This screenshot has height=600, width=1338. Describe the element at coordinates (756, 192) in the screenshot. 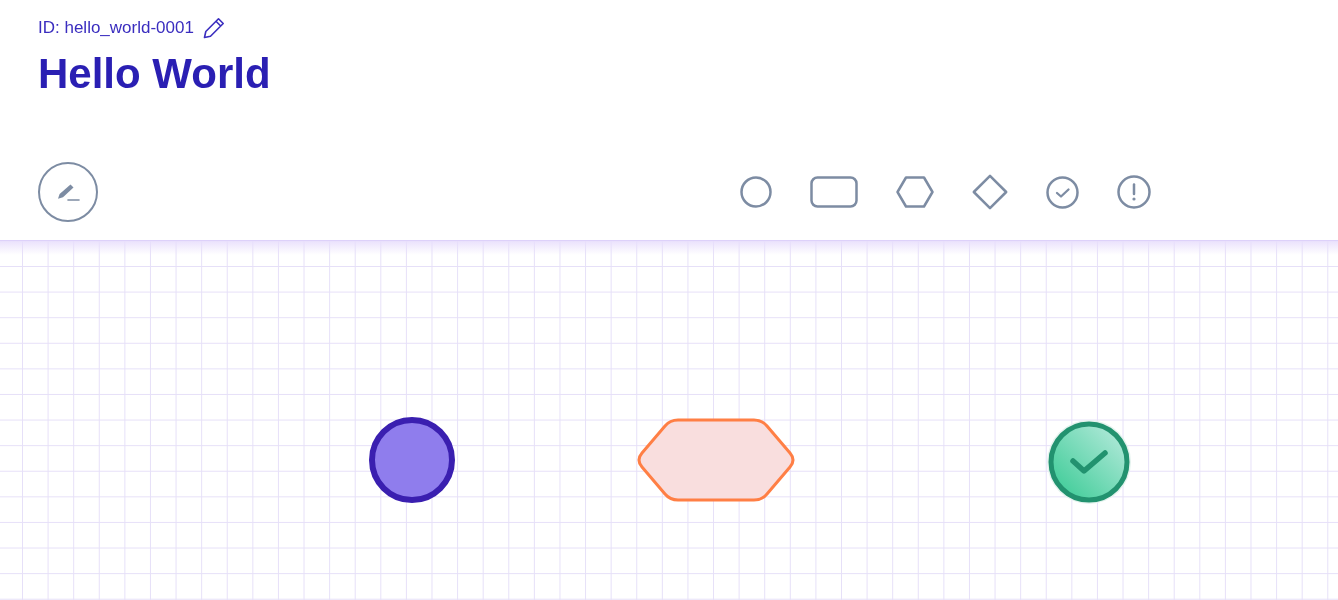

I see `circle-icon` at that location.